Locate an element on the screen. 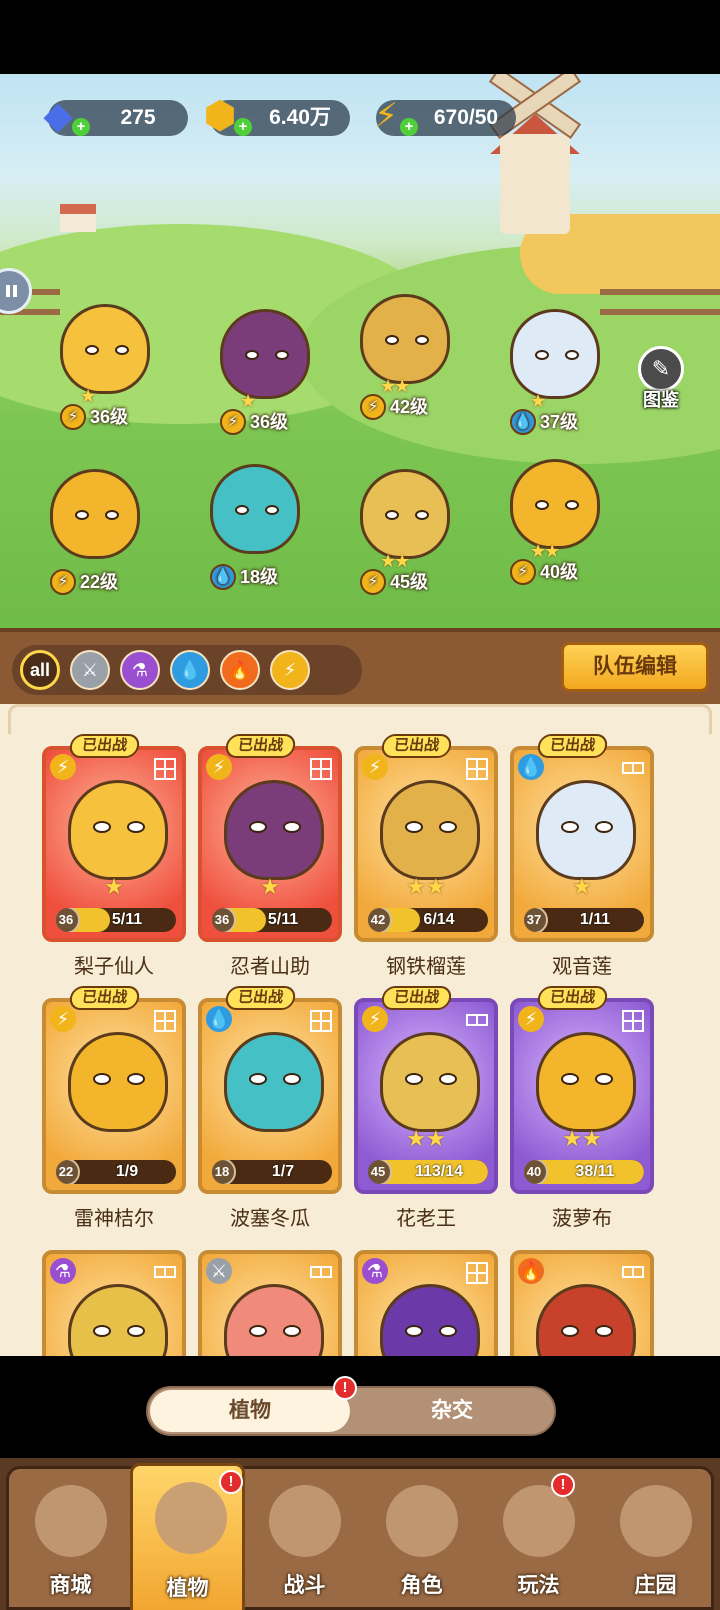 The height and width of the screenshot is (1610, 720). plant-card: ⚔ is located at coordinates (270, 1303).